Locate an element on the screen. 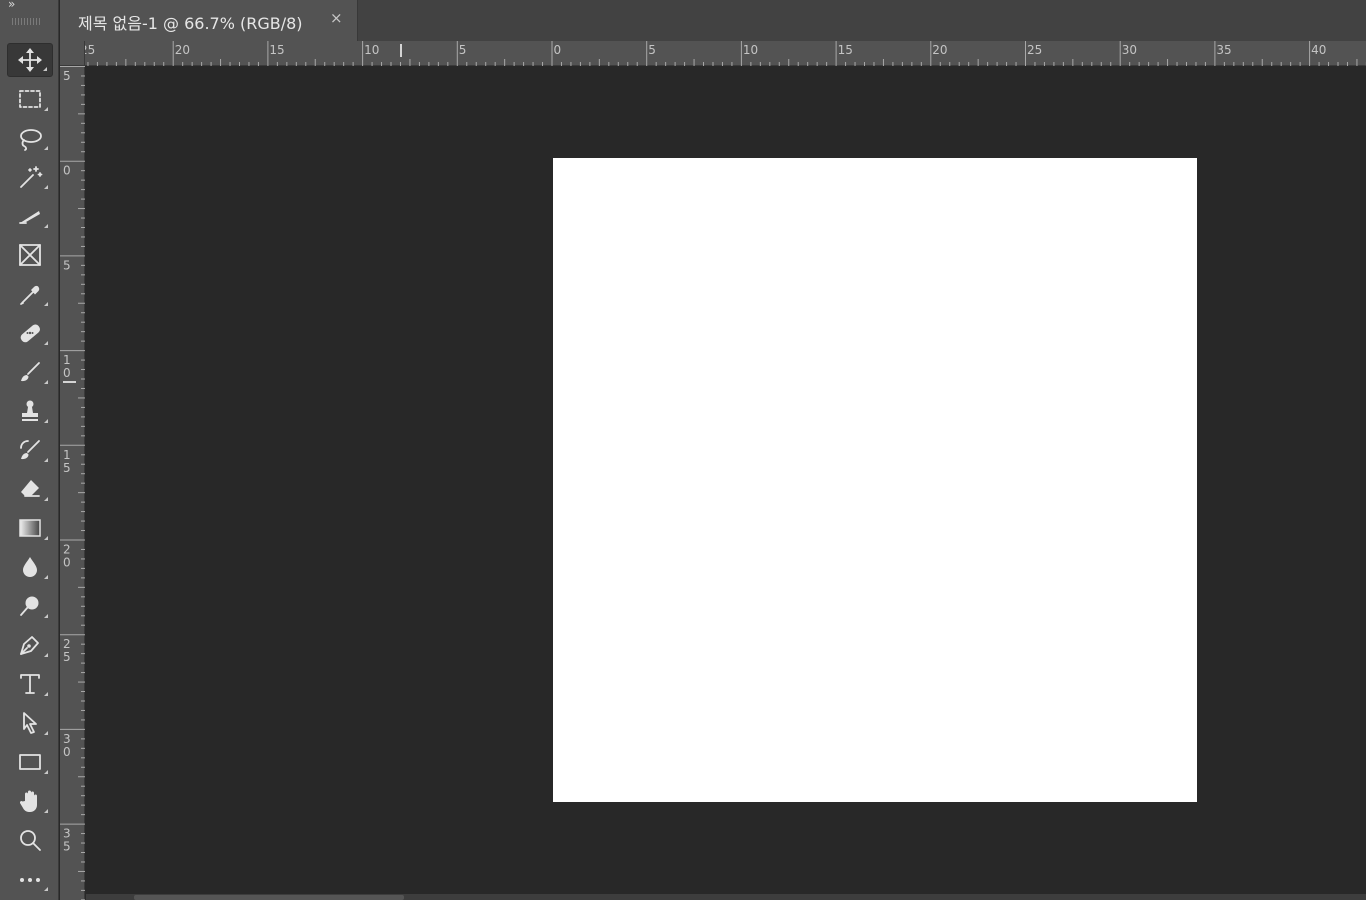 This screenshot has width=1366, height=900. document-tab: 제목 없음-1 @ 66.7% (RGB/8) × is located at coordinates (209, 20).